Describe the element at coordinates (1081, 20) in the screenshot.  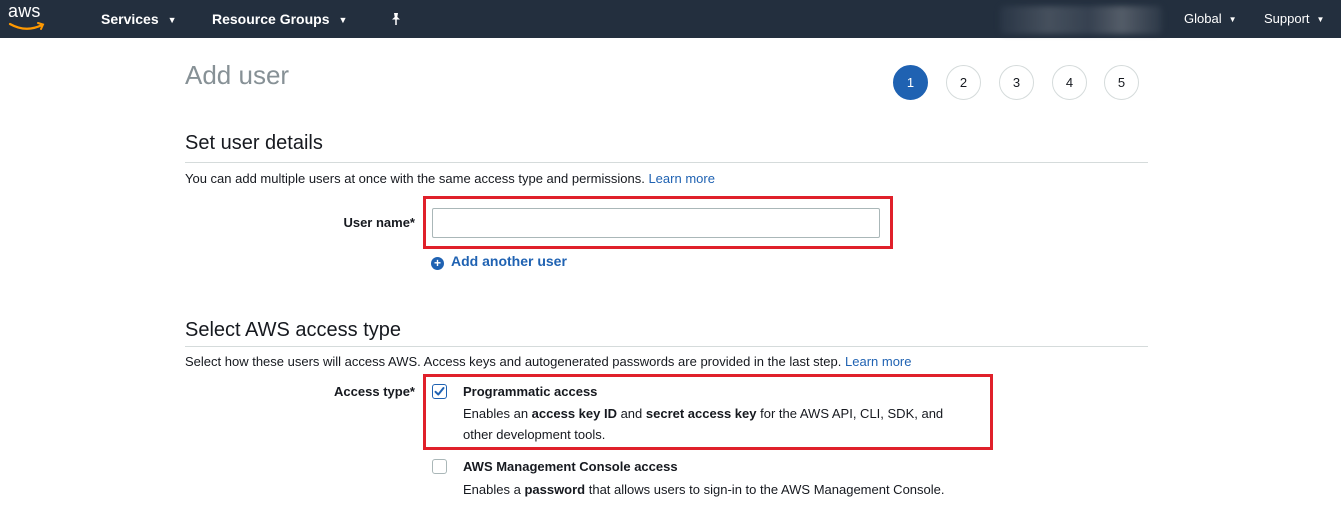
I see `account-name-redacted` at that location.